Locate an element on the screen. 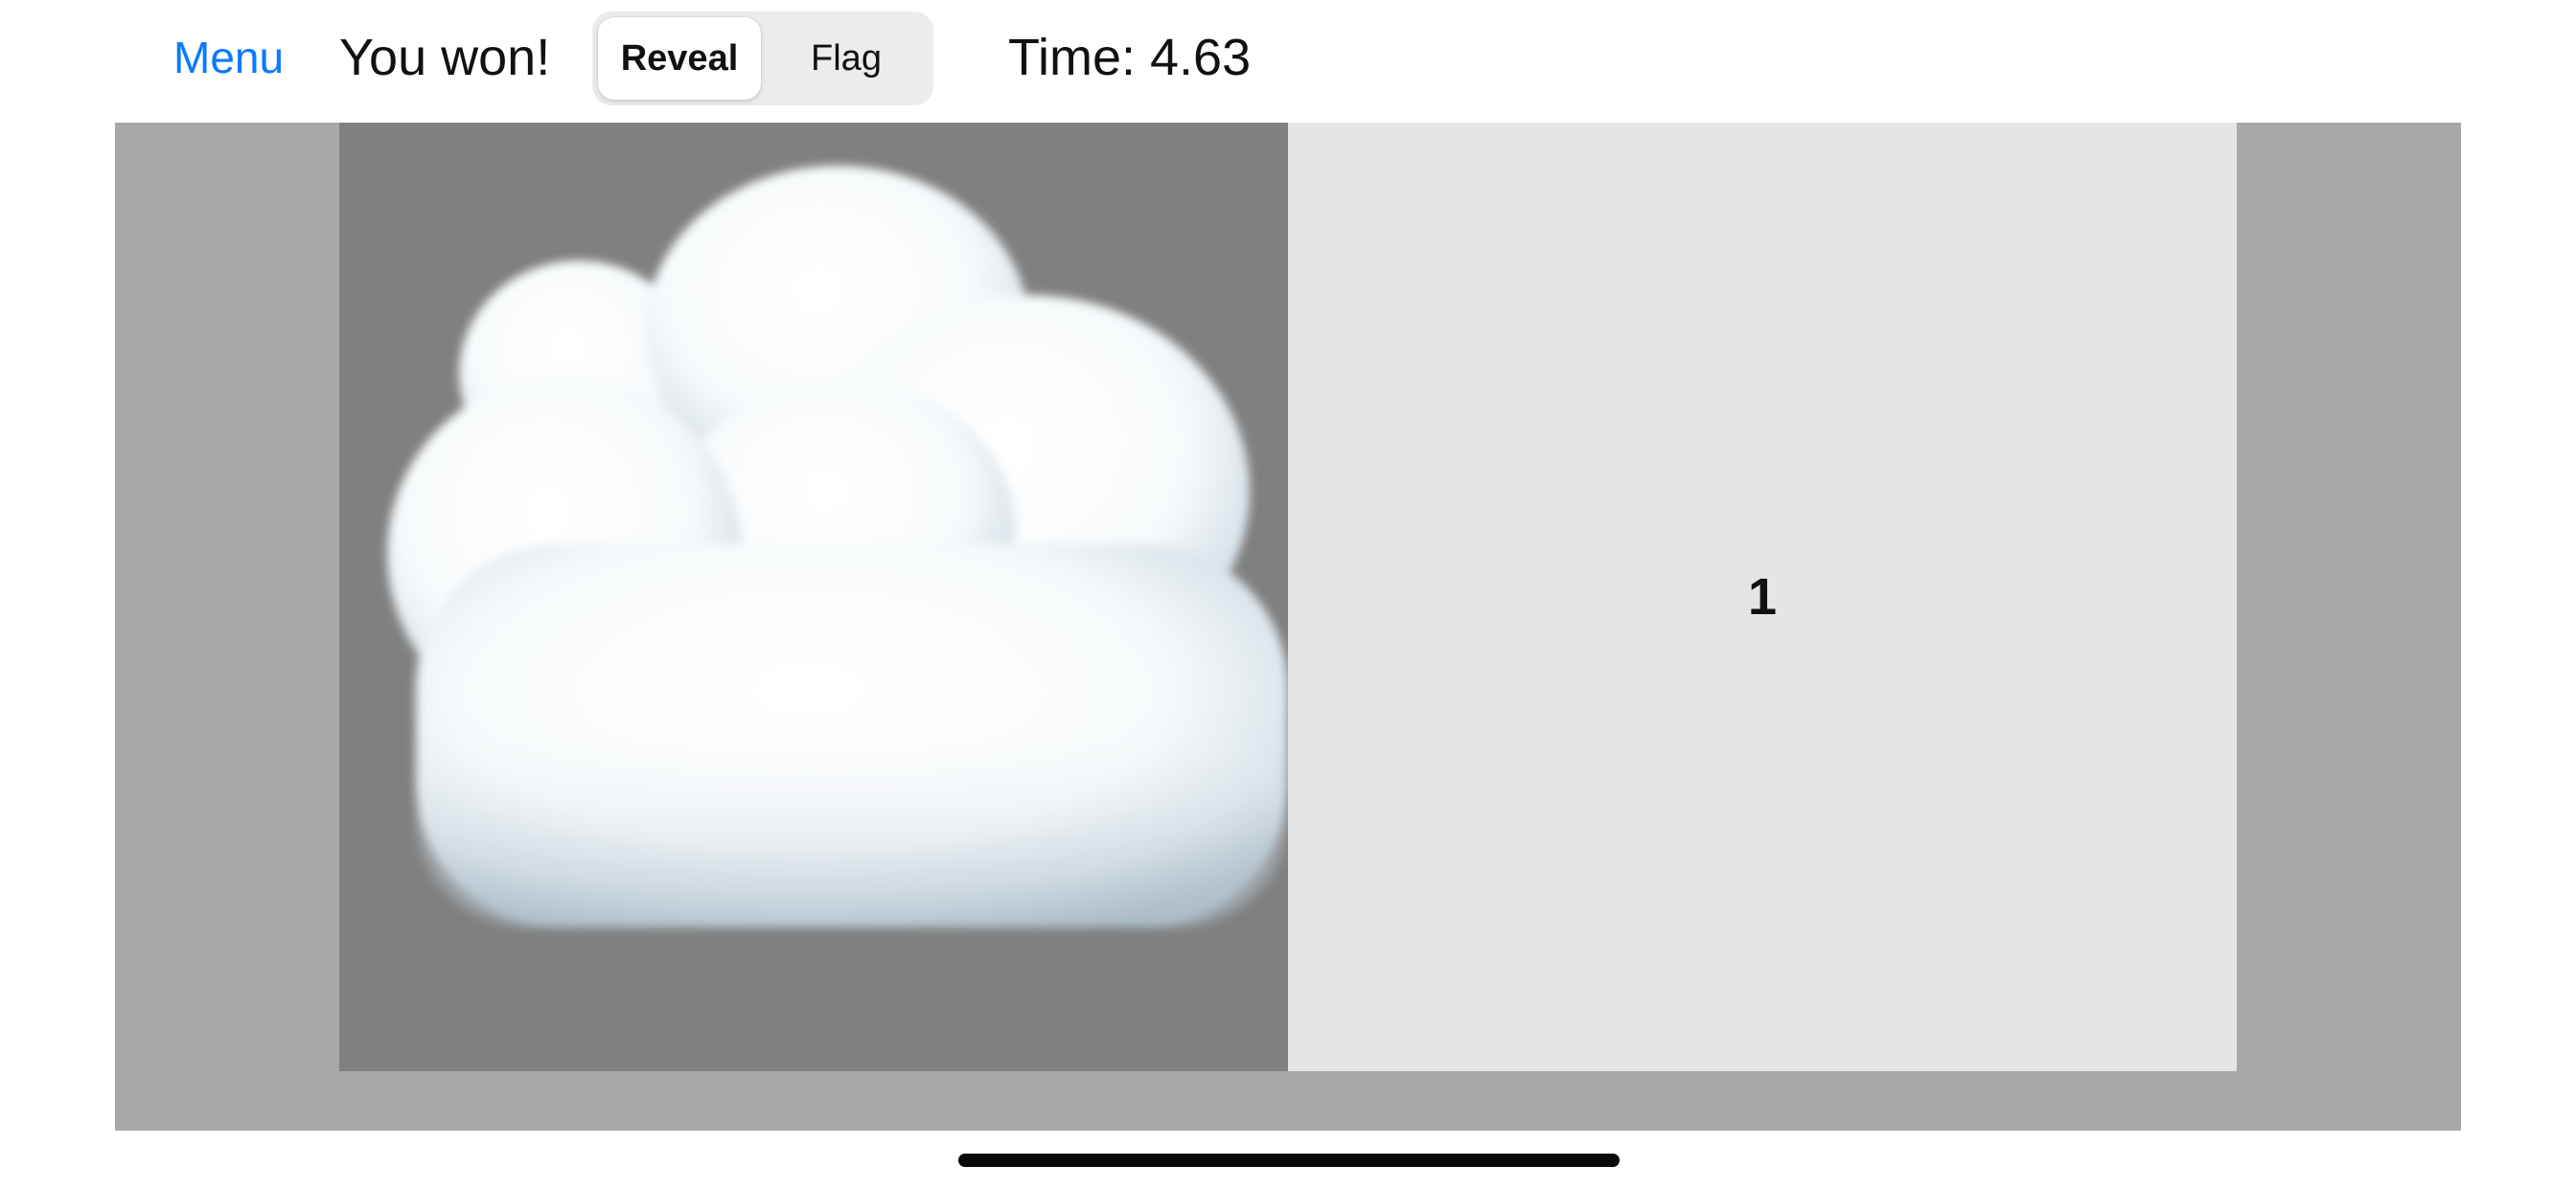 This screenshot has width=2576, height=1190. adjacent-count-label: 1 is located at coordinates (1763, 597).